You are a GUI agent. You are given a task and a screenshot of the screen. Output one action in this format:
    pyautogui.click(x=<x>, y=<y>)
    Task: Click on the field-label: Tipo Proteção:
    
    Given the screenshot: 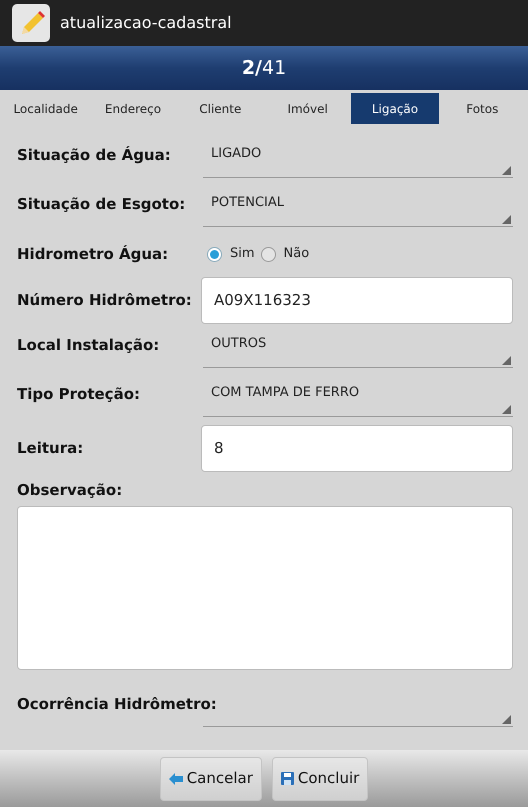 What is the action you would take?
    pyautogui.click(x=78, y=394)
    